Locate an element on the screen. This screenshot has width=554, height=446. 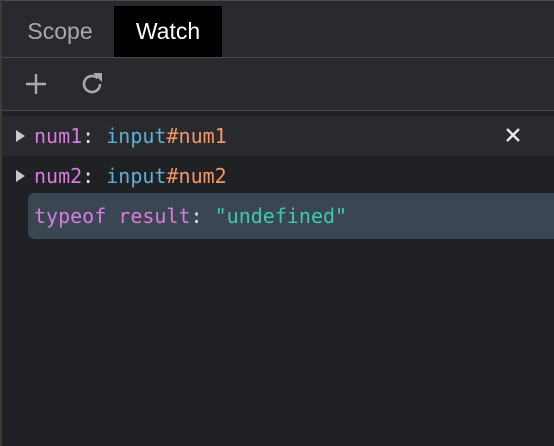
watch-item-value-id: #num1 is located at coordinates (196, 136).